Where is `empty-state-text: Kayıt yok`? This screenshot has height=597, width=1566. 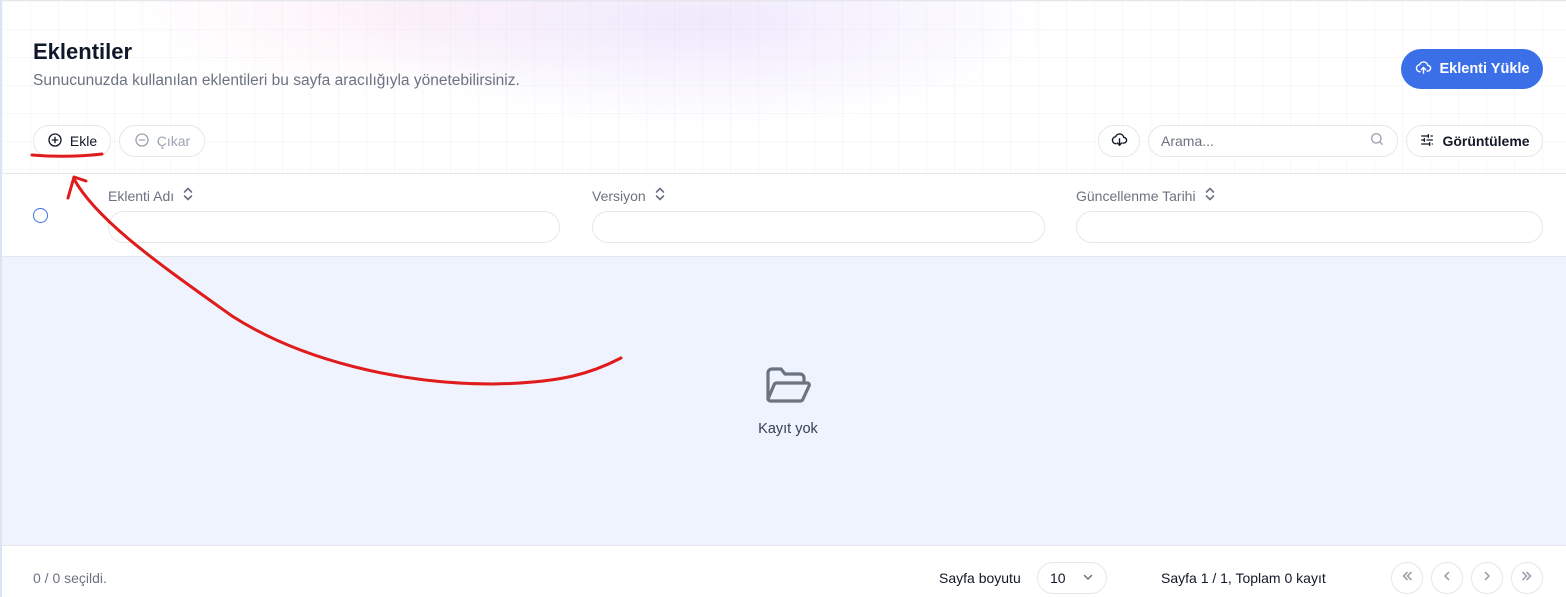 empty-state-text: Kayıt yok is located at coordinates (788, 429).